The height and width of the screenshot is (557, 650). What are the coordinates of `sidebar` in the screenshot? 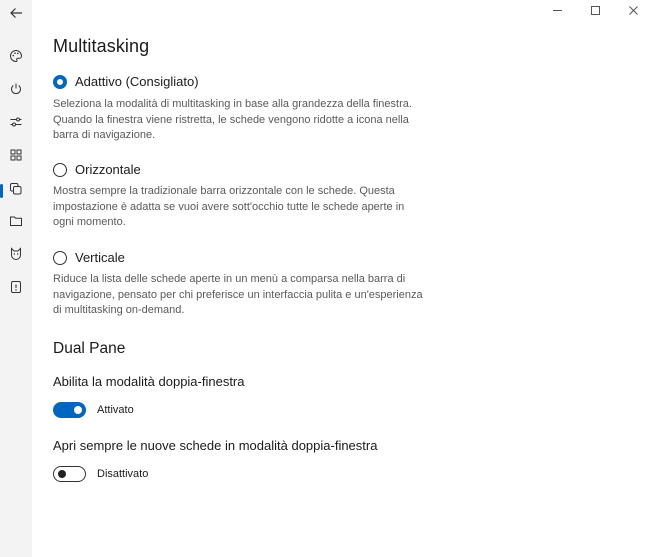 It's located at (16, 278).